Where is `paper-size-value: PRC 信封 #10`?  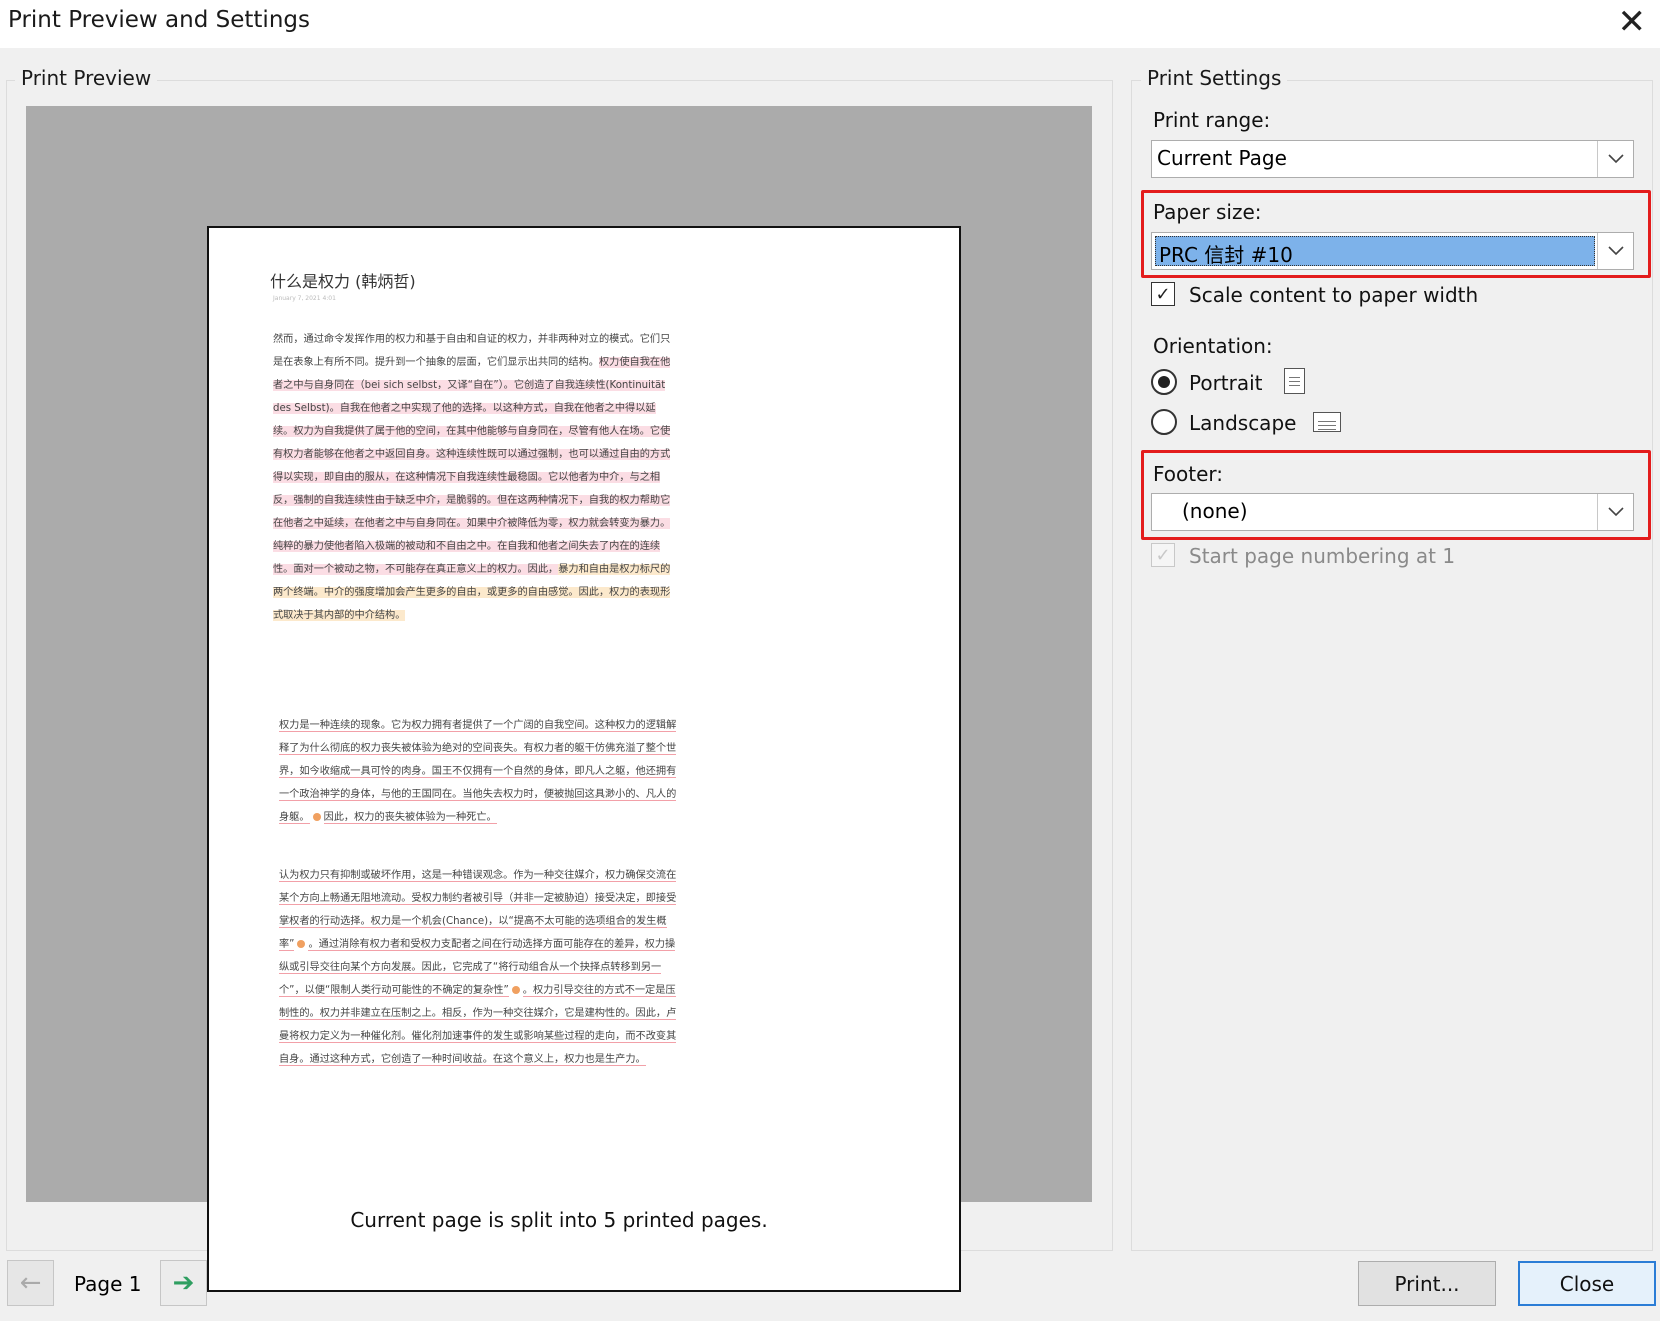 paper-size-value: PRC 信封 #10 is located at coordinates (1375, 251).